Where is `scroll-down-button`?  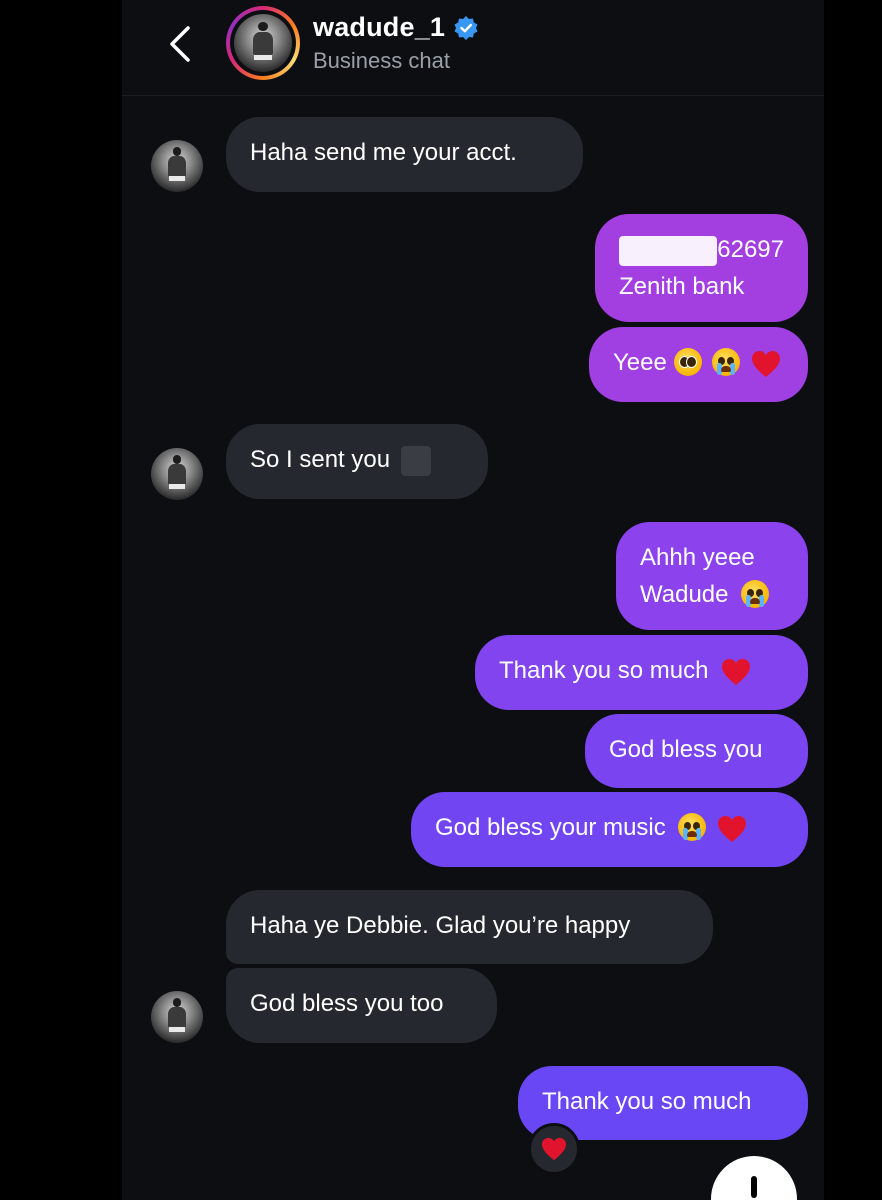 scroll-down-button is located at coordinates (754, 1178).